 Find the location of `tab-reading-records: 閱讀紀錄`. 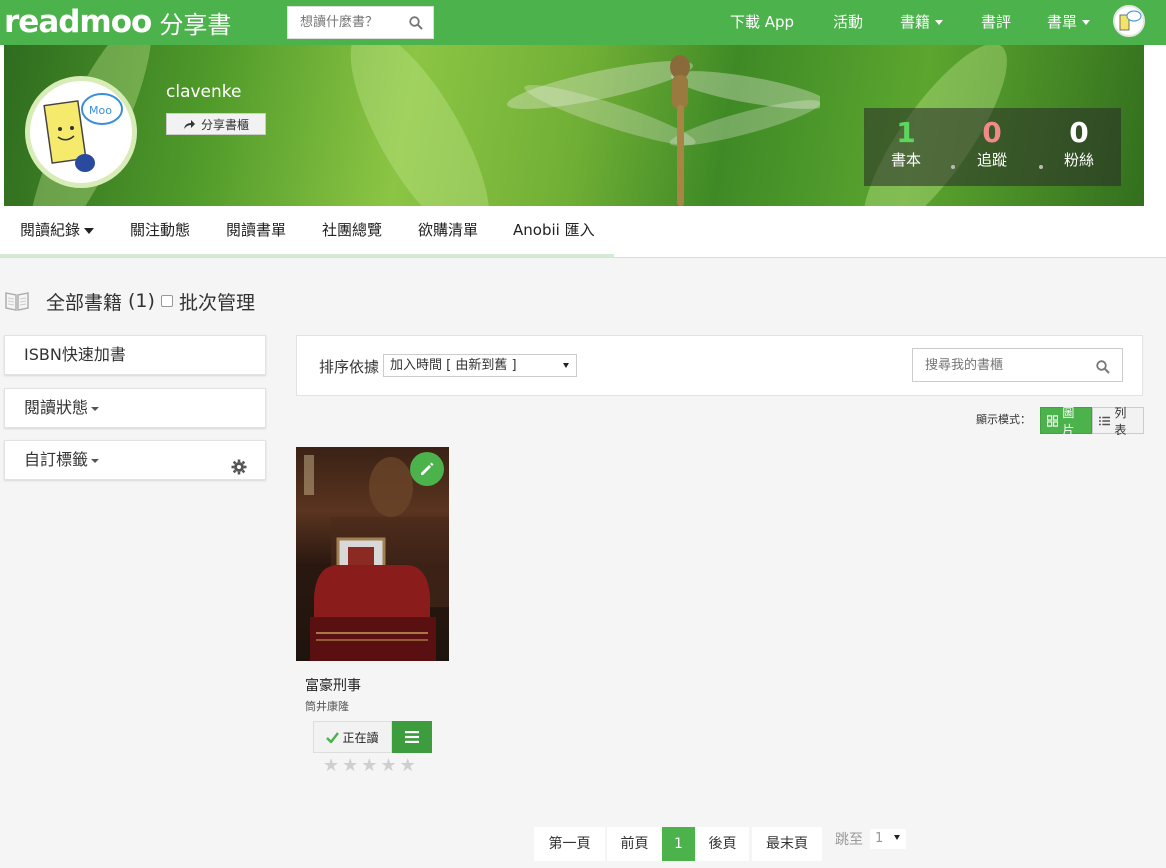

tab-reading-records: 閱讀紀錄 is located at coordinates (57, 230).